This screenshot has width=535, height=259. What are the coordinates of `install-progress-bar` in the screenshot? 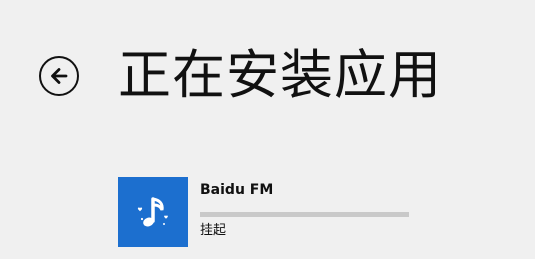 It's located at (304, 214).